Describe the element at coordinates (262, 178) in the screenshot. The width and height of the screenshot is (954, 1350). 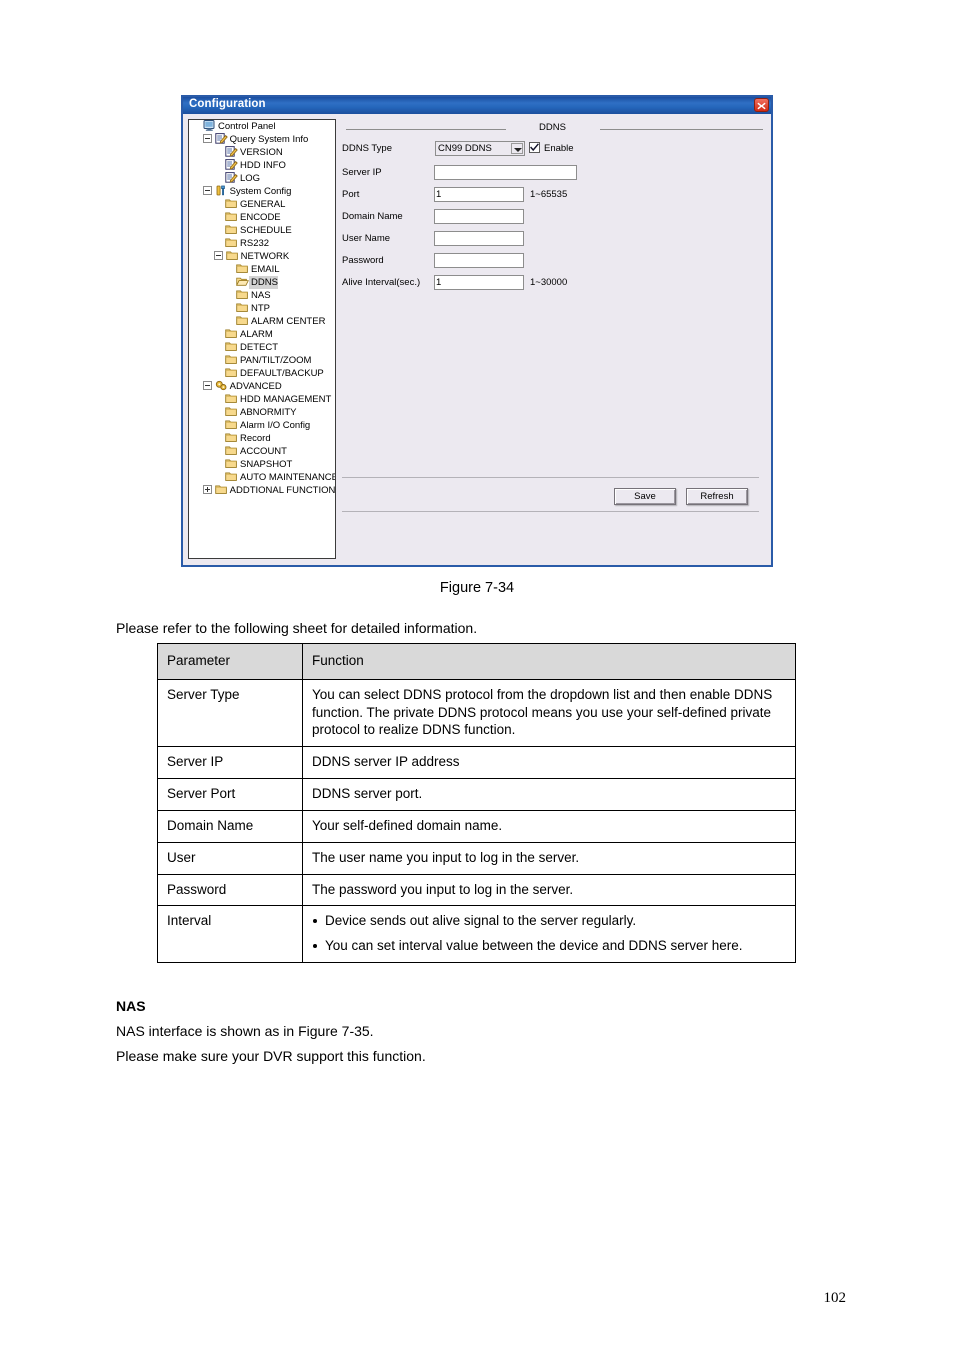
I see `tree-item-log: LOG` at that location.